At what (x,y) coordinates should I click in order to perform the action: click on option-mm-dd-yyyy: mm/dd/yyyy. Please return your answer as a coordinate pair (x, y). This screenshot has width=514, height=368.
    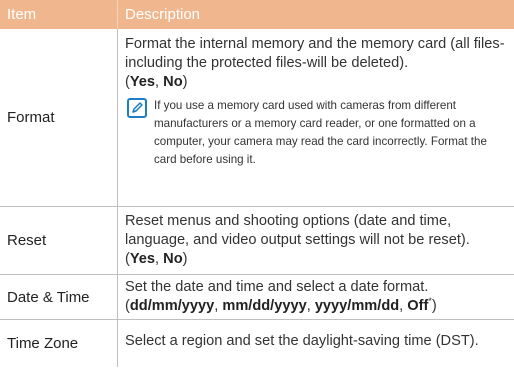
    Looking at the image, I should click on (264, 306).